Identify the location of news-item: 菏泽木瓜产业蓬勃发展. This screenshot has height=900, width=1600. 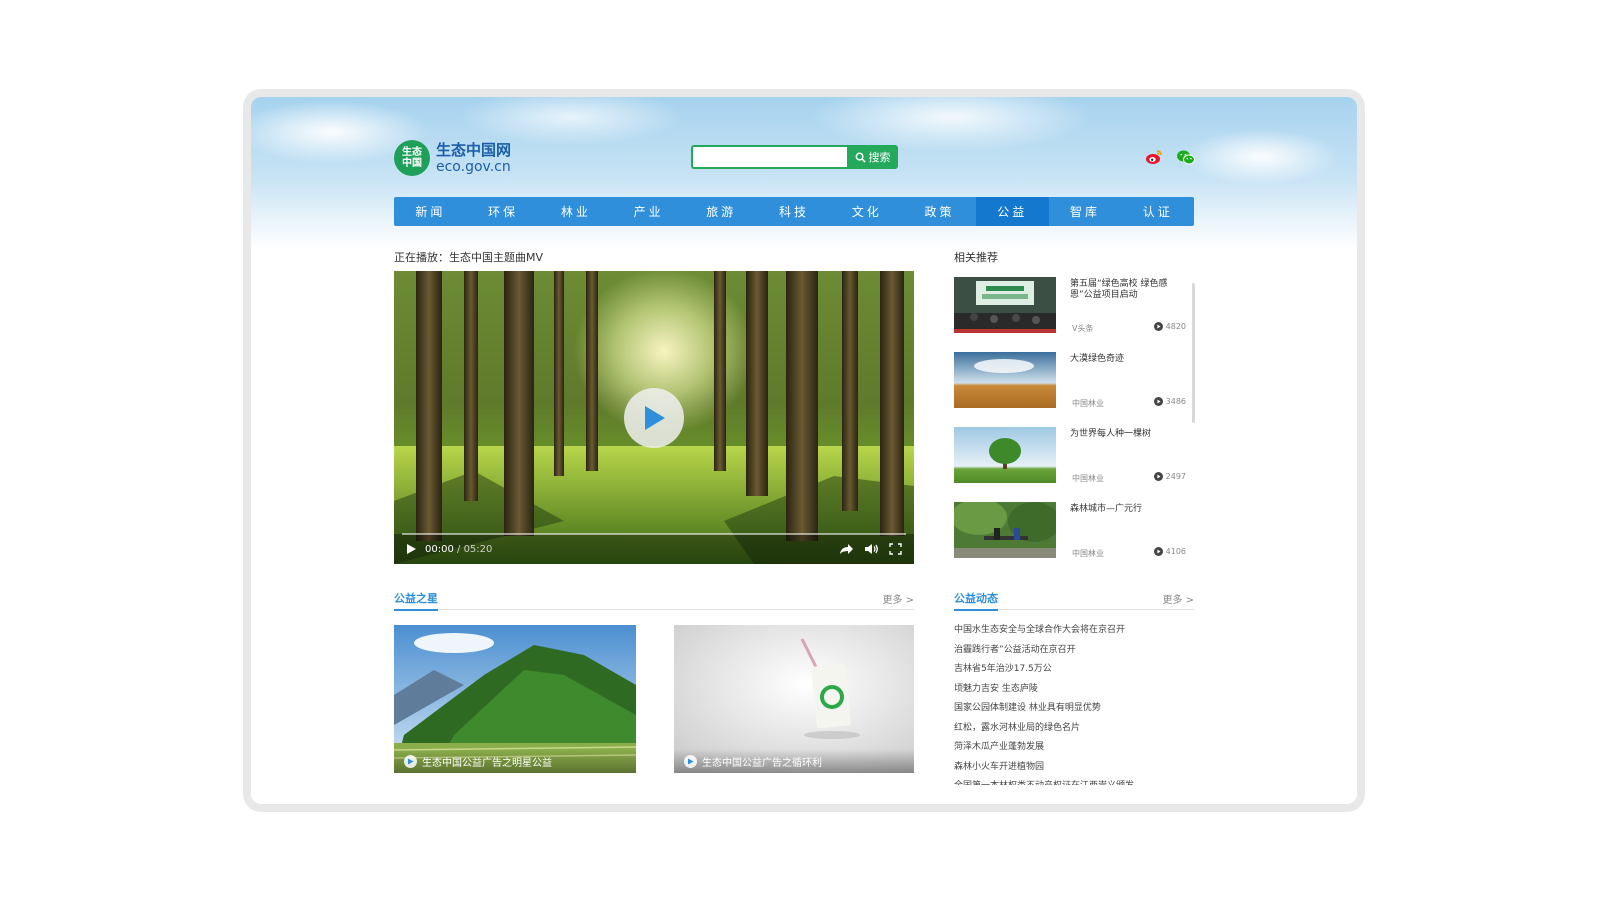
(1074, 748).